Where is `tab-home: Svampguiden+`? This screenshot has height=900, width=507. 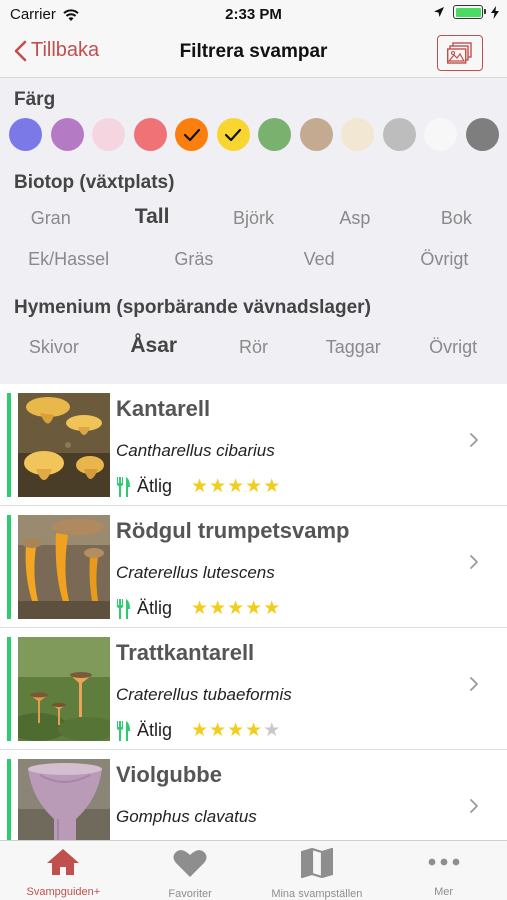 tab-home: Svampguiden+ is located at coordinates (63, 870).